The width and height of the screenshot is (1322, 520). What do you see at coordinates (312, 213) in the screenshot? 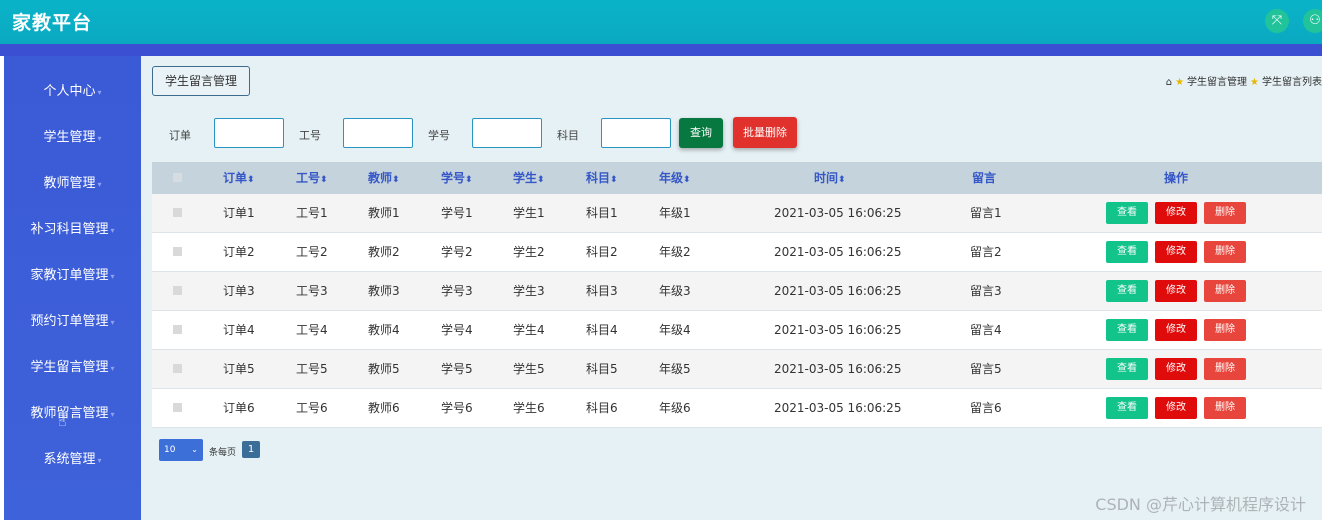
I see `cell-teacher-no: 工号1` at bounding box center [312, 213].